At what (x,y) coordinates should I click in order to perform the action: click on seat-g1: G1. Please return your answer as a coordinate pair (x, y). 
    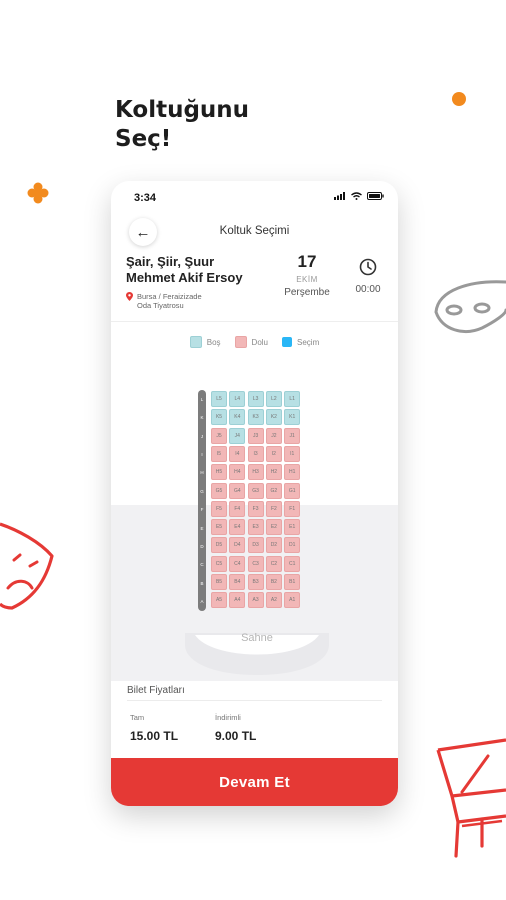
    Looking at the image, I should click on (292, 490).